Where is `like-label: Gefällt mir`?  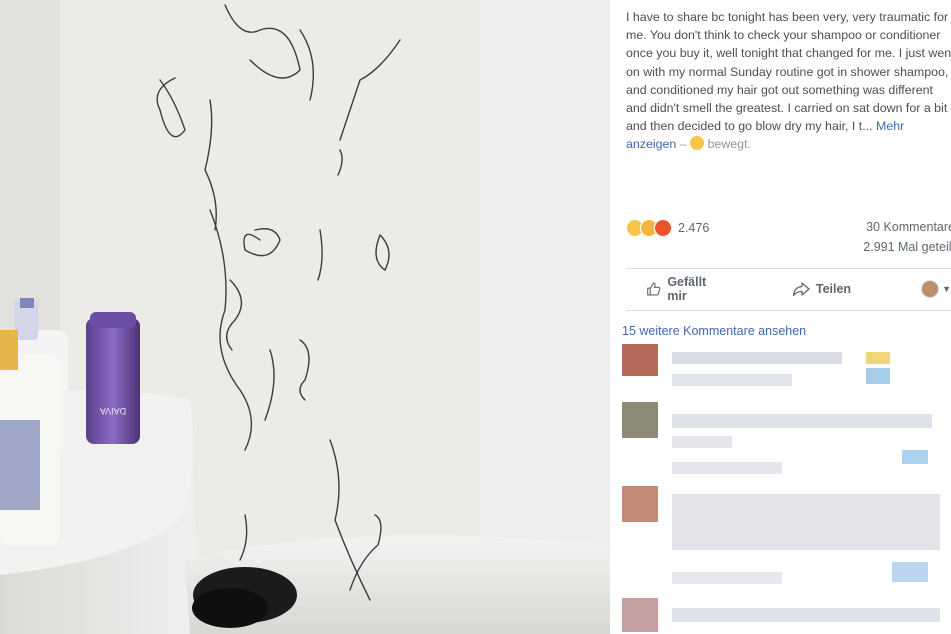
like-label: Gefällt mir is located at coordinates (687, 289).